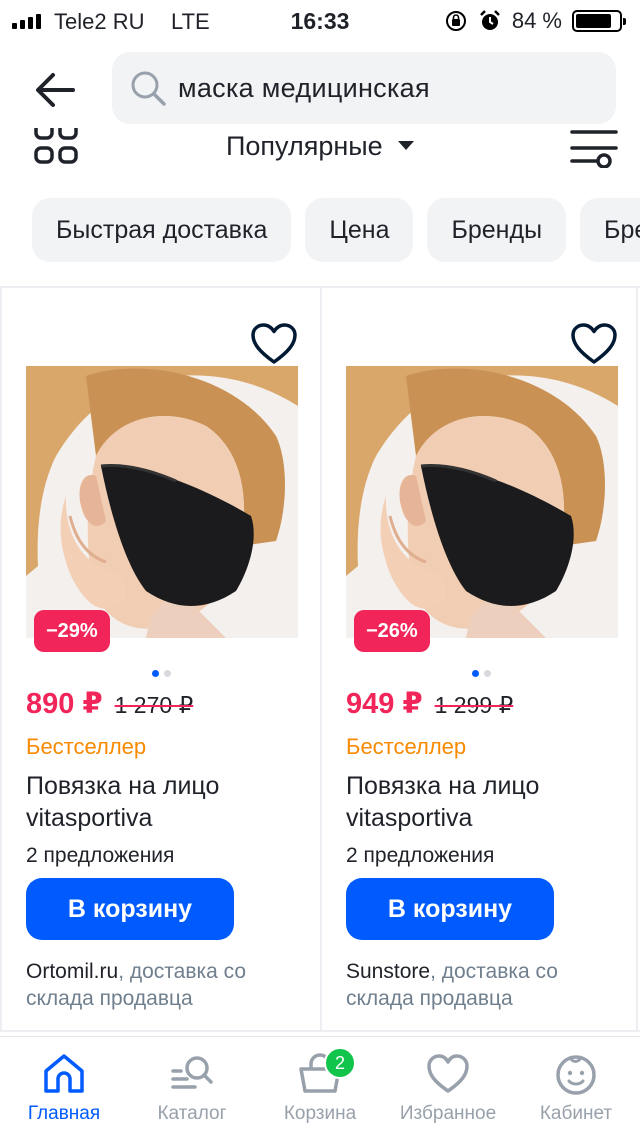 This screenshot has height=1136, width=640. What do you see at coordinates (489, 20) in the screenshot?
I see `alarm-icon` at bounding box center [489, 20].